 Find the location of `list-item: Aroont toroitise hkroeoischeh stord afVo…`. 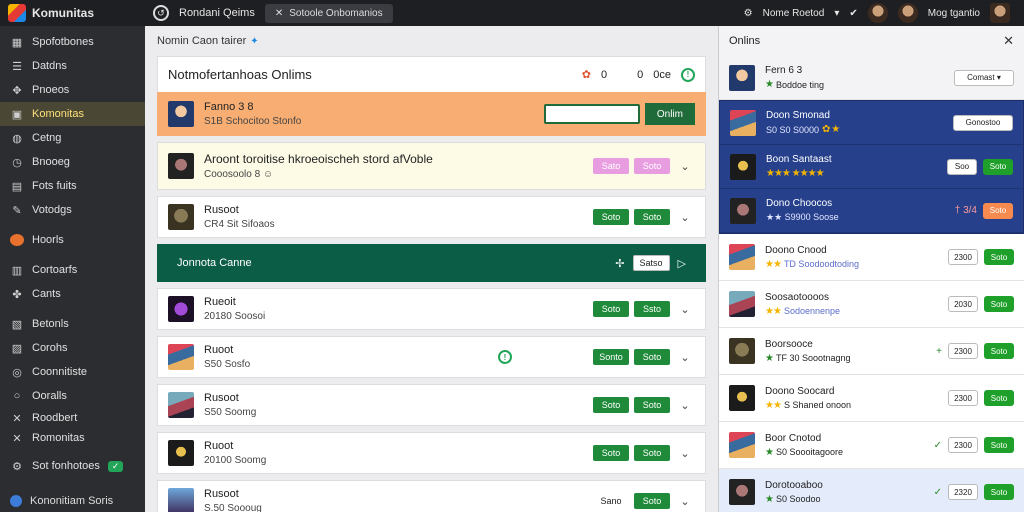

list-item: Aroont toroitise hkroeoischeh stord afVo… is located at coordinates (431, 166).